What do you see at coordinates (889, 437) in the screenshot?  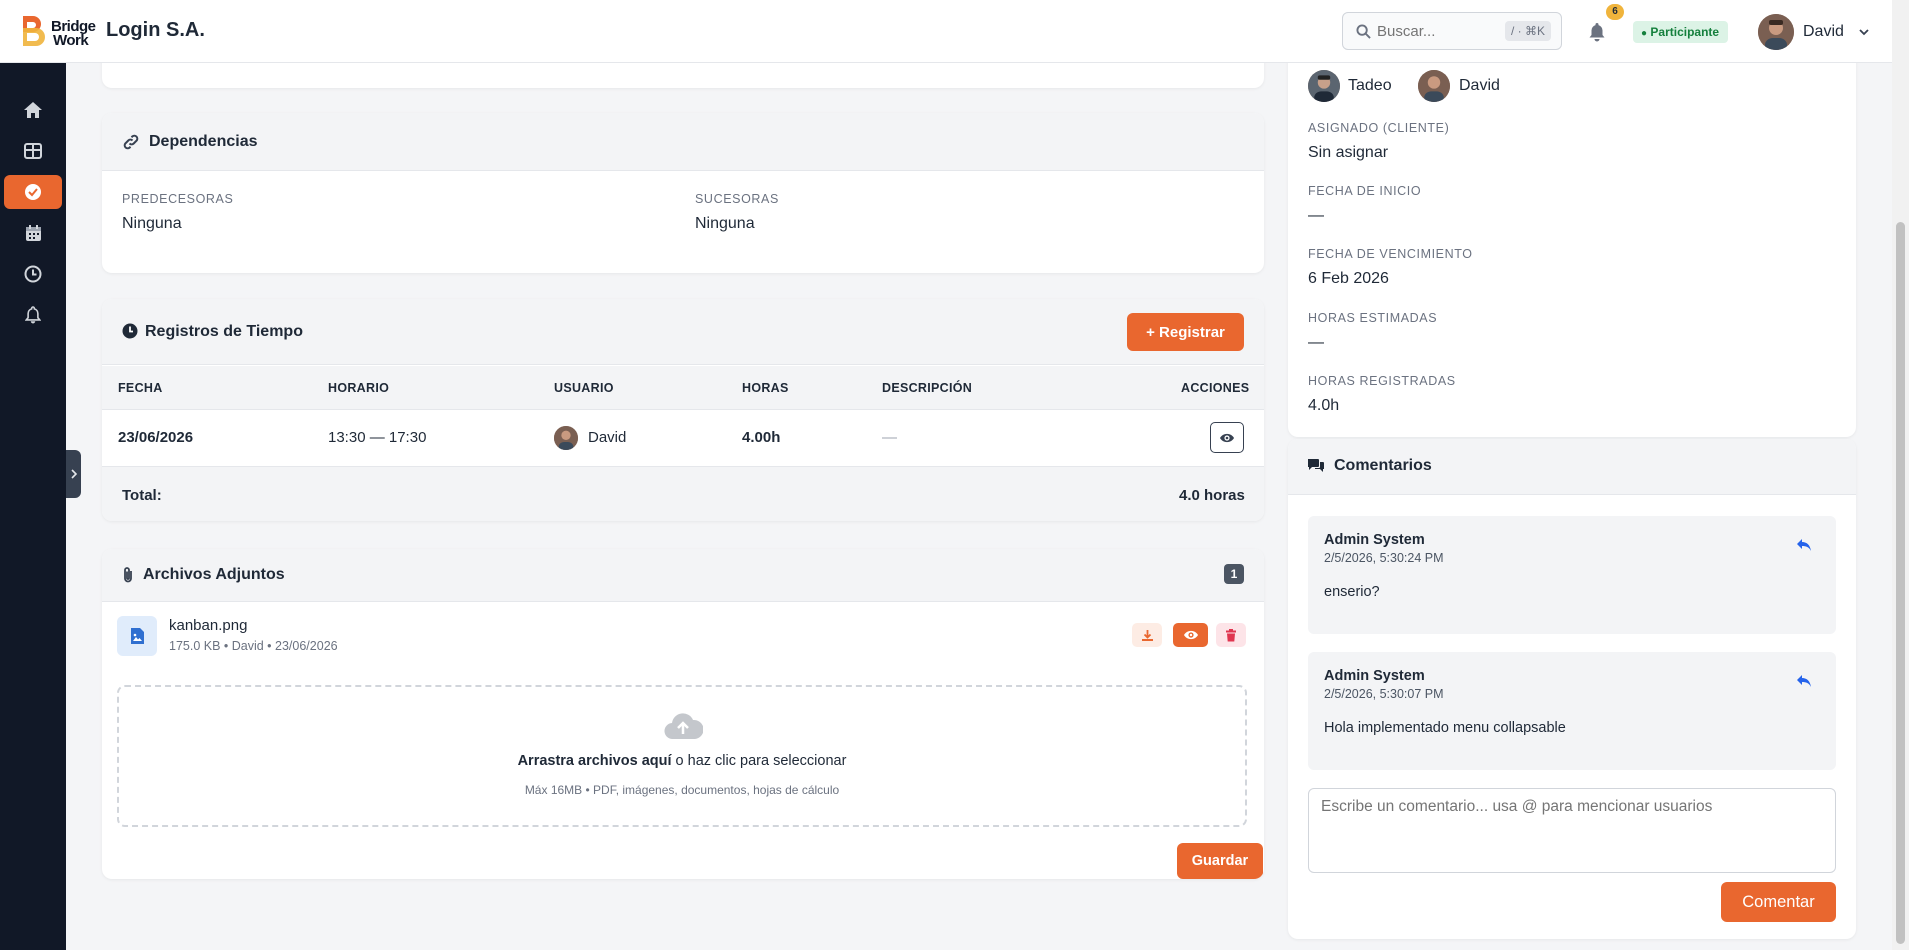 I see `row-description: —` at bounding box center [889, 437].